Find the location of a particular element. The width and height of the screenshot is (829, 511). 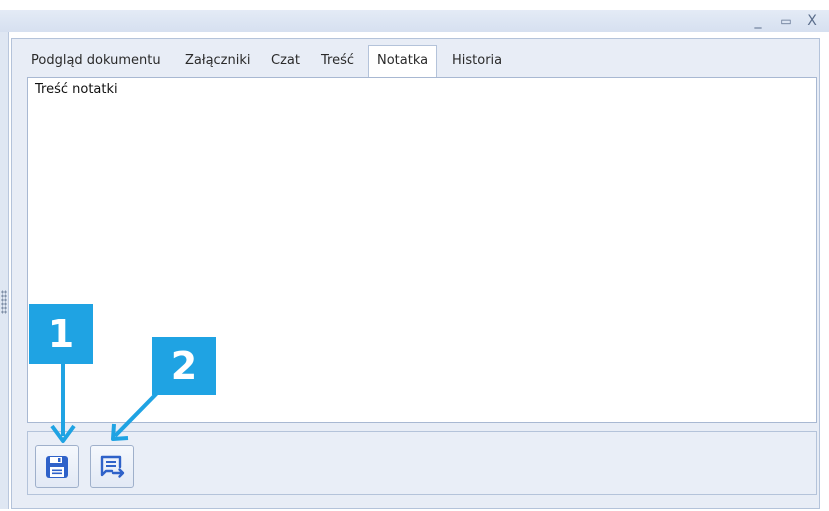

callout-1: 1 is located at coordinates (61, 334).